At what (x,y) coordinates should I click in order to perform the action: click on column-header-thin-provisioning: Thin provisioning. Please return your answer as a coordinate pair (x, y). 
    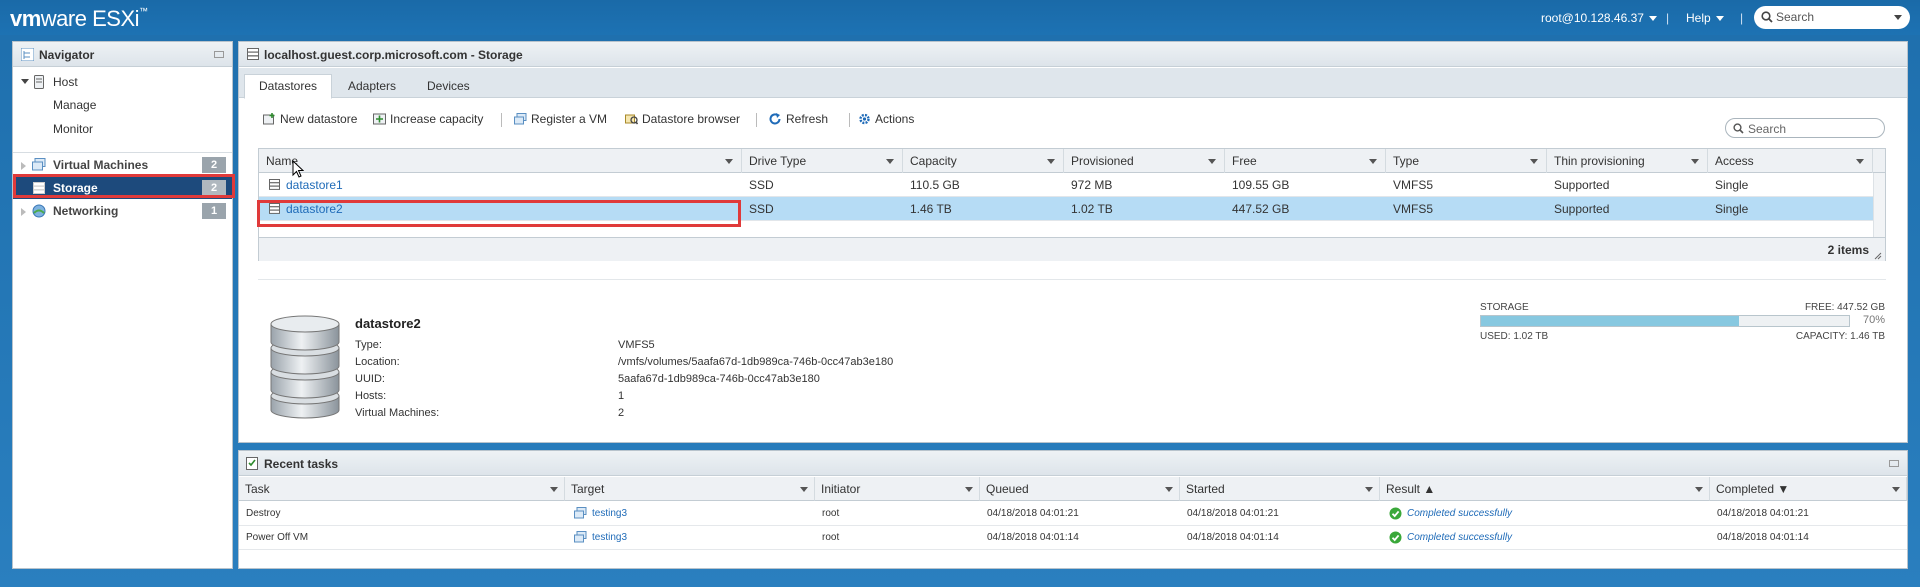
    Looking at the image, I should click on (1627, 161).